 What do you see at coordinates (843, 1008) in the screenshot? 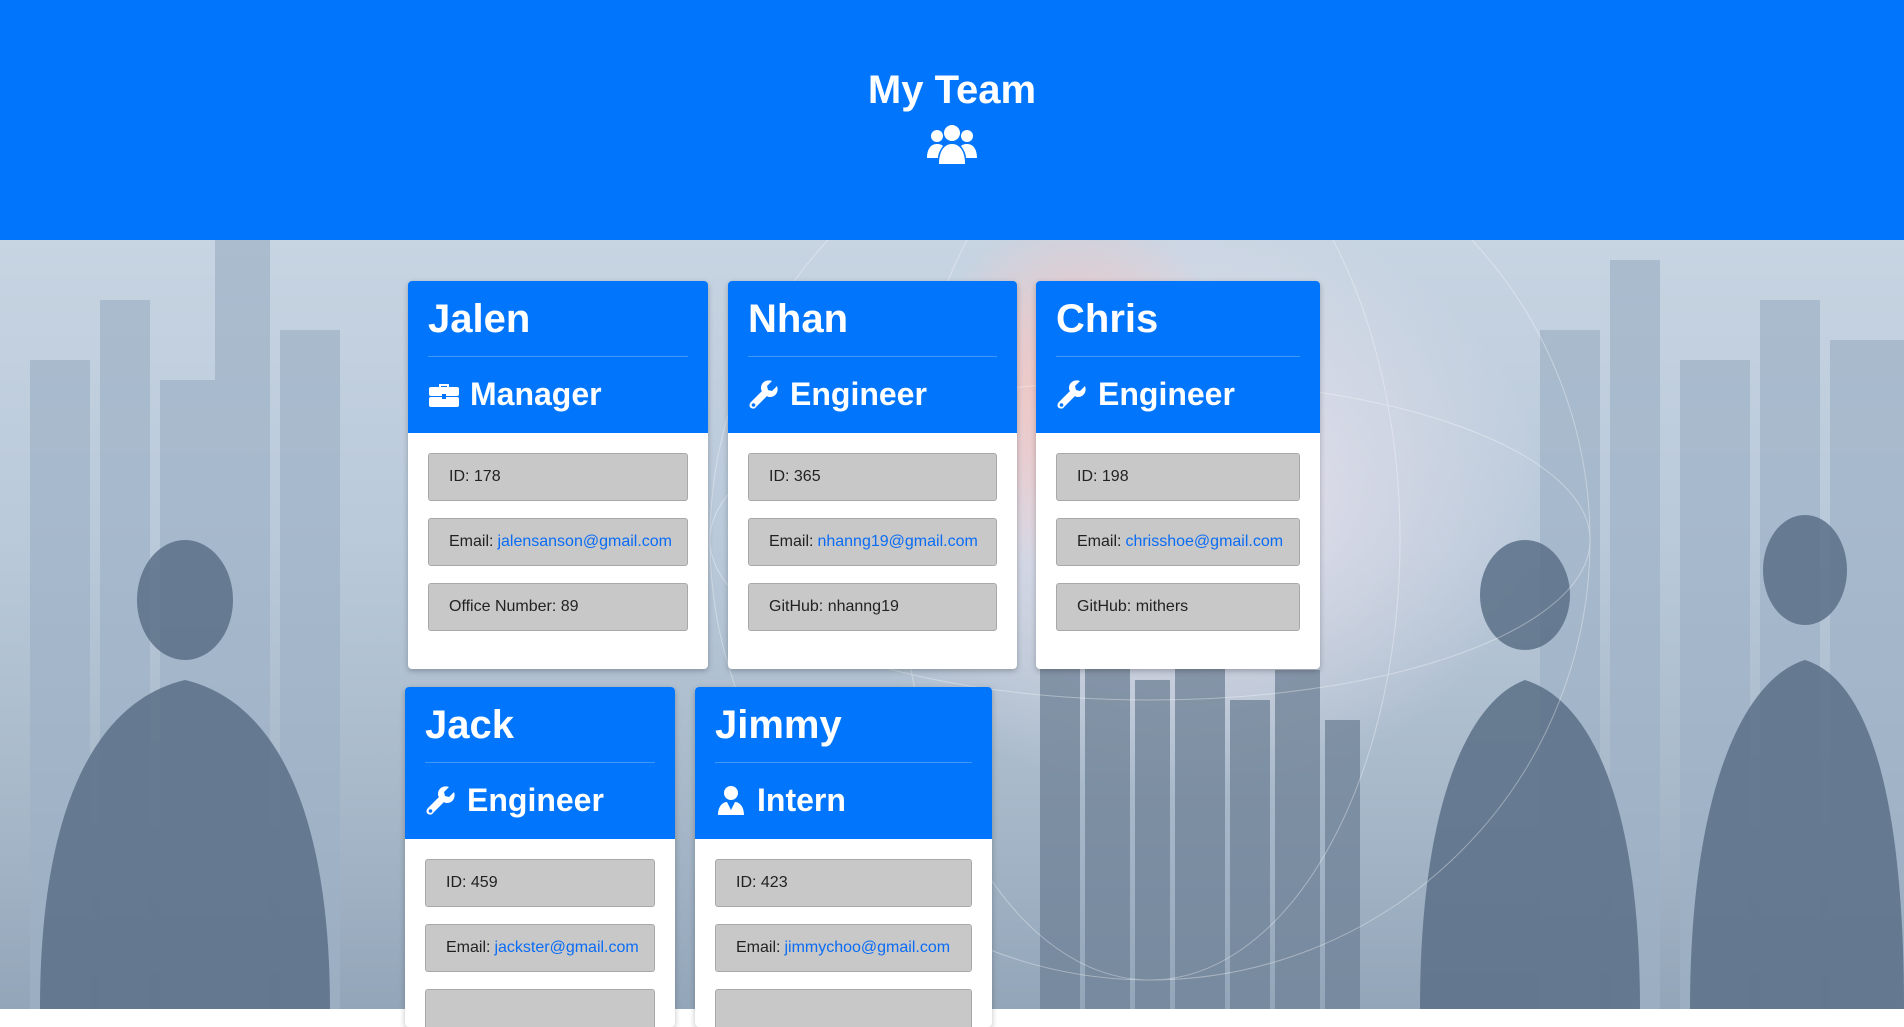
I see `school-field` at bounding box center [843, 1008].